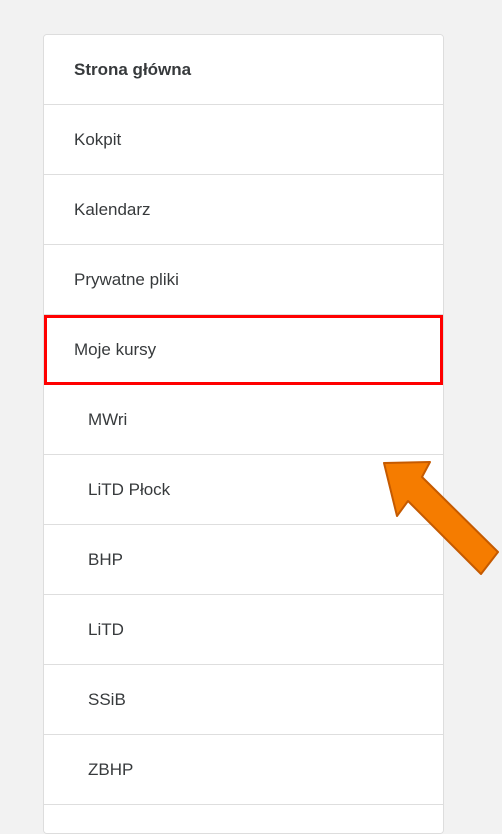  Describe the element at coordinates (98, 139) in the screenshot. I see `nav-item-label: Kokpit` at that location.